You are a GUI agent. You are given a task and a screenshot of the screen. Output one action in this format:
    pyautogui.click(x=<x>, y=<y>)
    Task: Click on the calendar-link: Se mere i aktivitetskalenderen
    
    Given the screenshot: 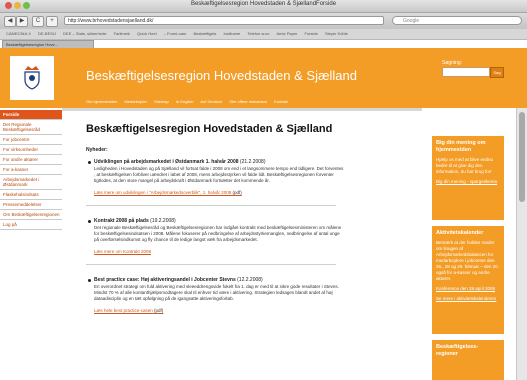 What is the action you would take?
    pyautogui.click(x=468, y=299)
    